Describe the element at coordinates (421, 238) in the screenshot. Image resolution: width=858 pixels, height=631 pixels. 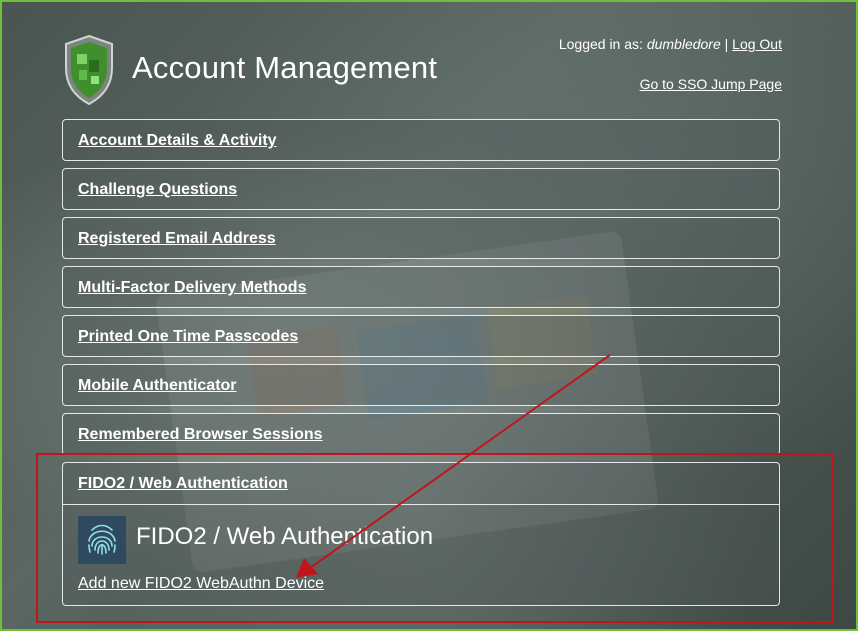
I see `menu-item-registered-email: Registered Email Address` at that location.